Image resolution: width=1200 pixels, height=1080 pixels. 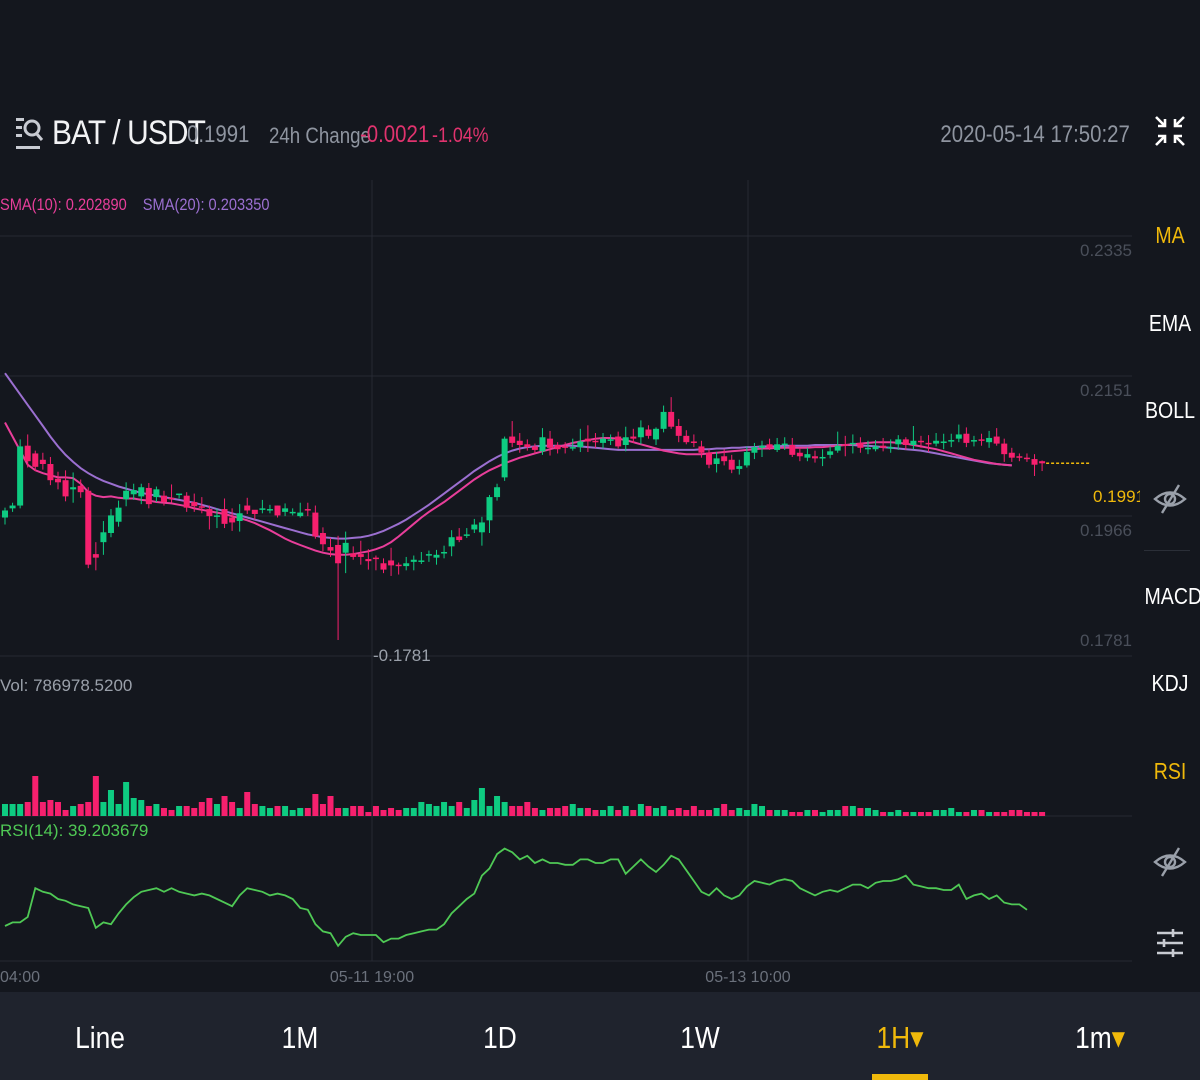 I want to click on timeframe-line: Line, so click(x=100, y=1038).